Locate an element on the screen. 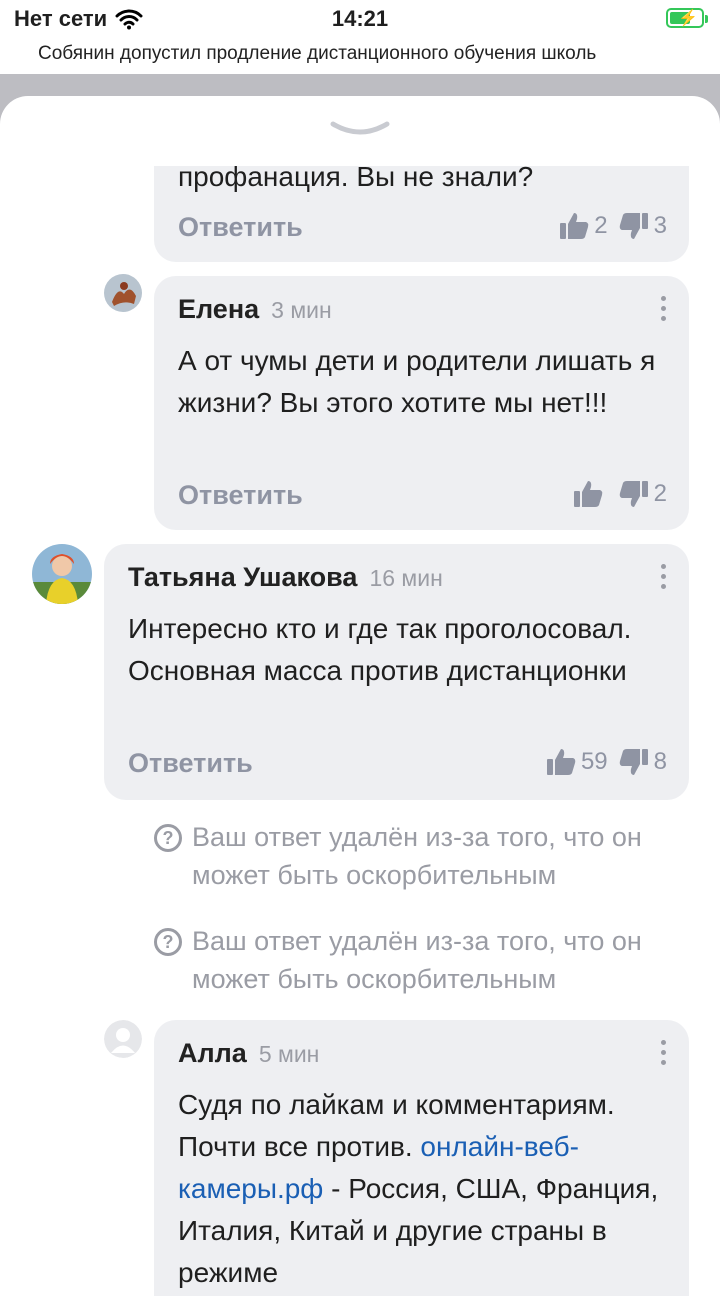 This screenshot has height=1296, width=720. like-count: 2 is located at coordinates (601, 225).